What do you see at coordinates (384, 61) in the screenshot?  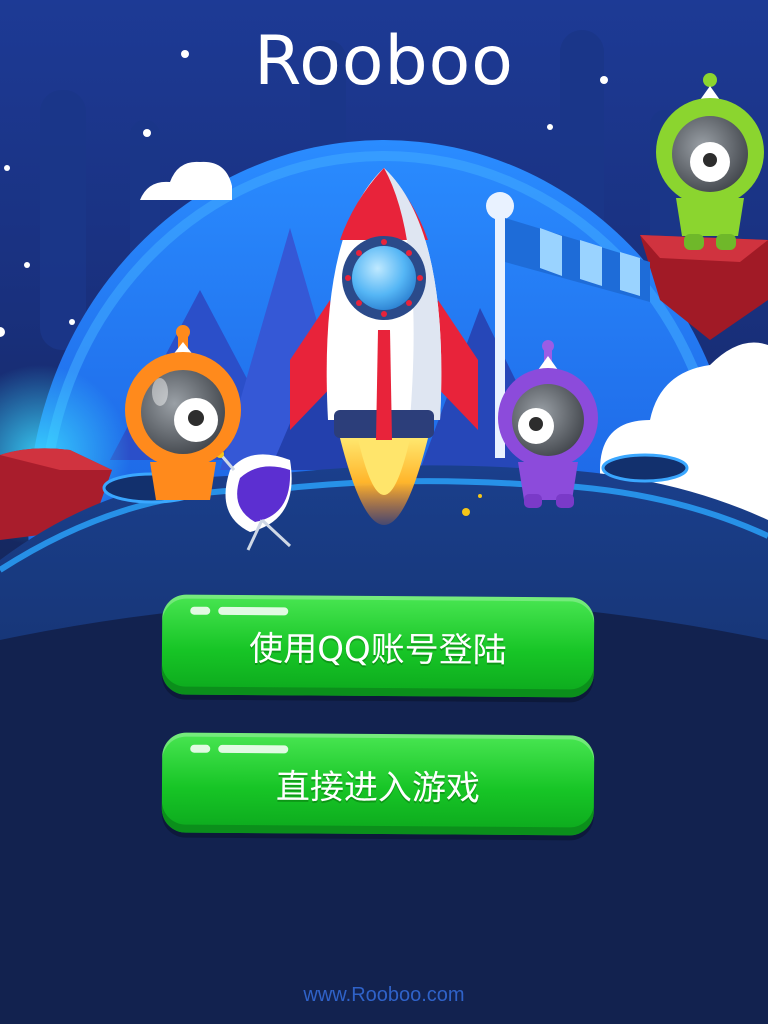 I see `app-logo: Rooboo` at bounding box center [384, 61].